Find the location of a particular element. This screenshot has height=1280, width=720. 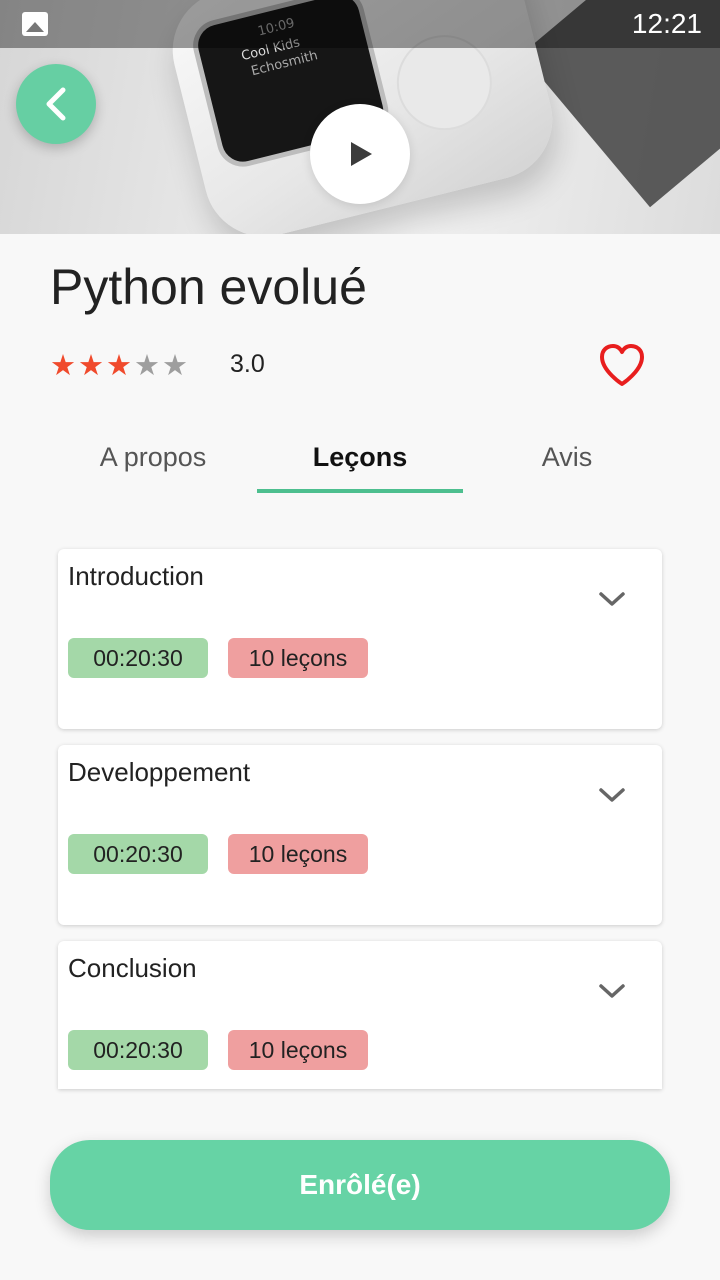

tab-a-propos: A propos is located at coordinates (153, 457).